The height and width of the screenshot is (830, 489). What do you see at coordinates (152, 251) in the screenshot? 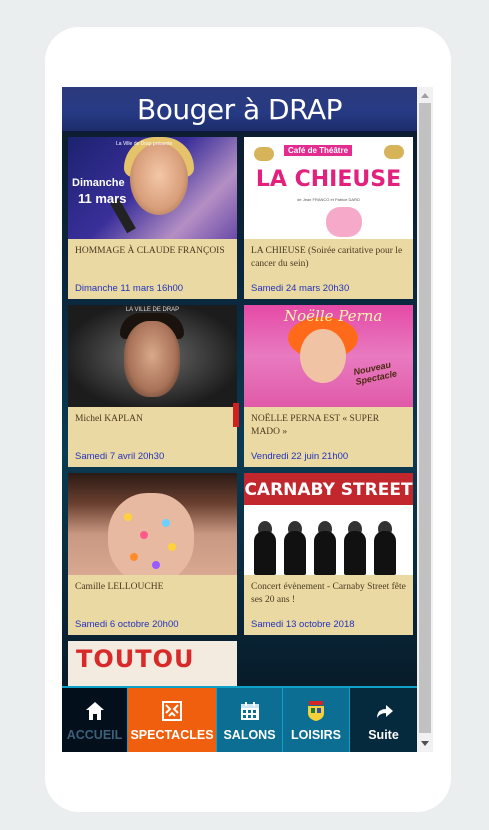
I see `event-name: HOMMAGE À CLAUDE FRANÇOIS` at bounding box center [152, 251].